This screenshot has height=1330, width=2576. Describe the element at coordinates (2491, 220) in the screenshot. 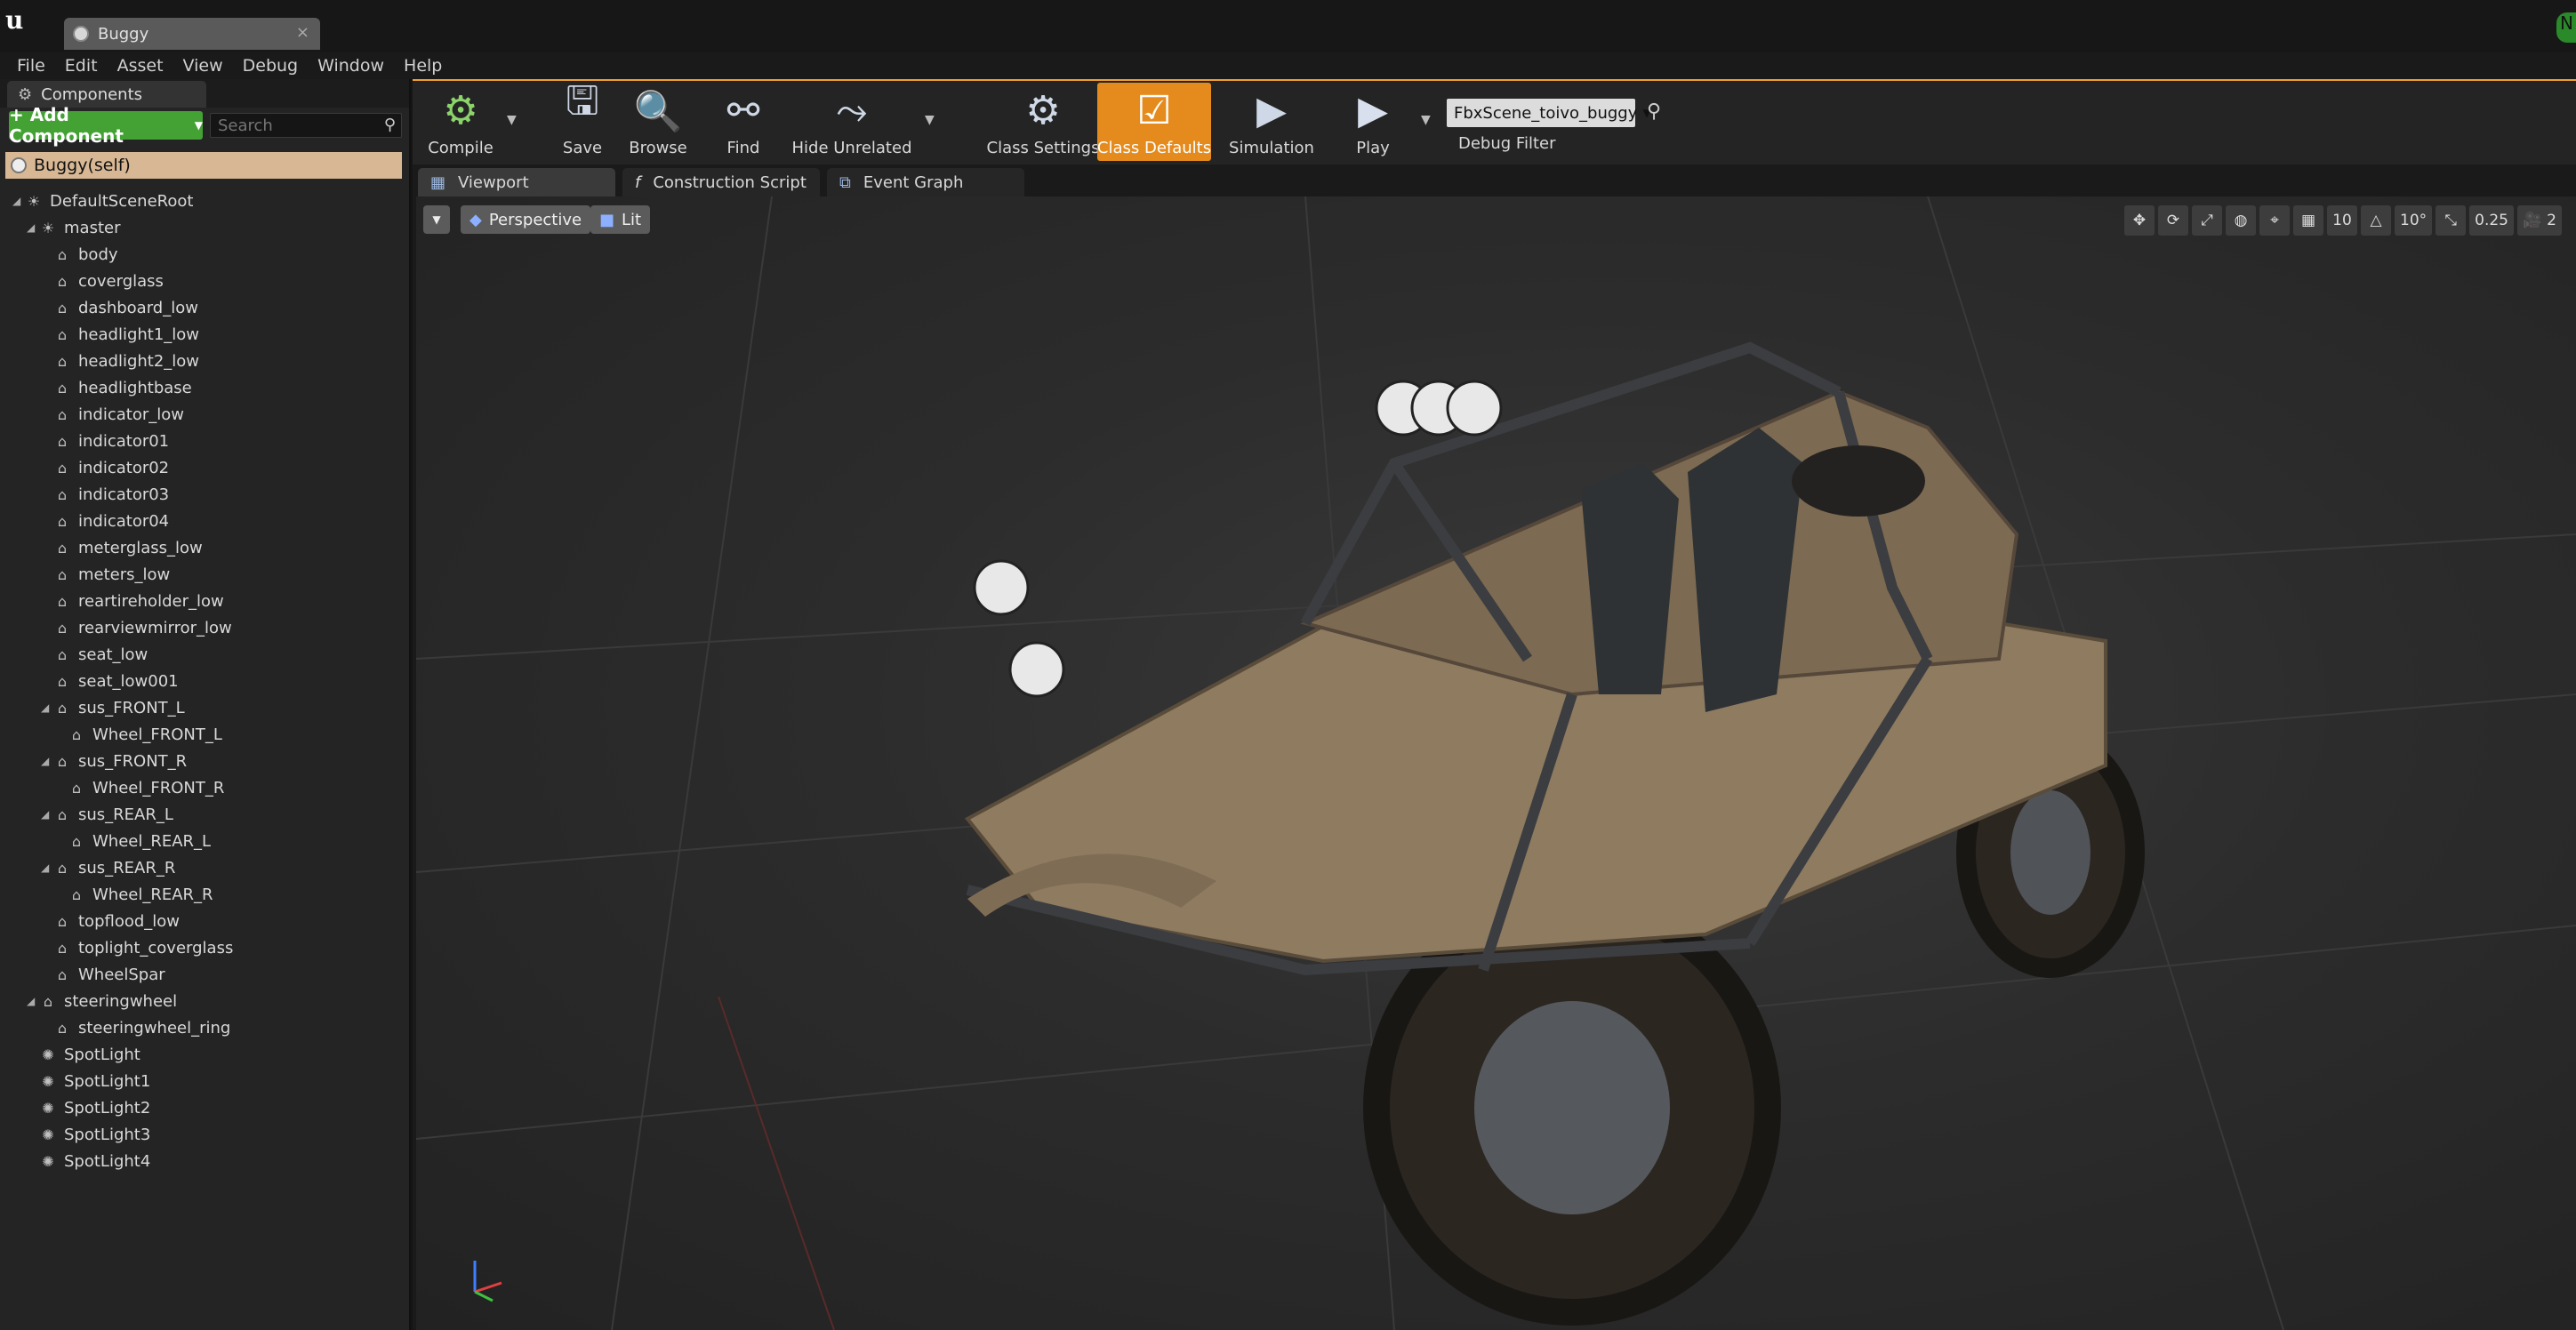

I see `scale-snap-value: 0.25` at that location.